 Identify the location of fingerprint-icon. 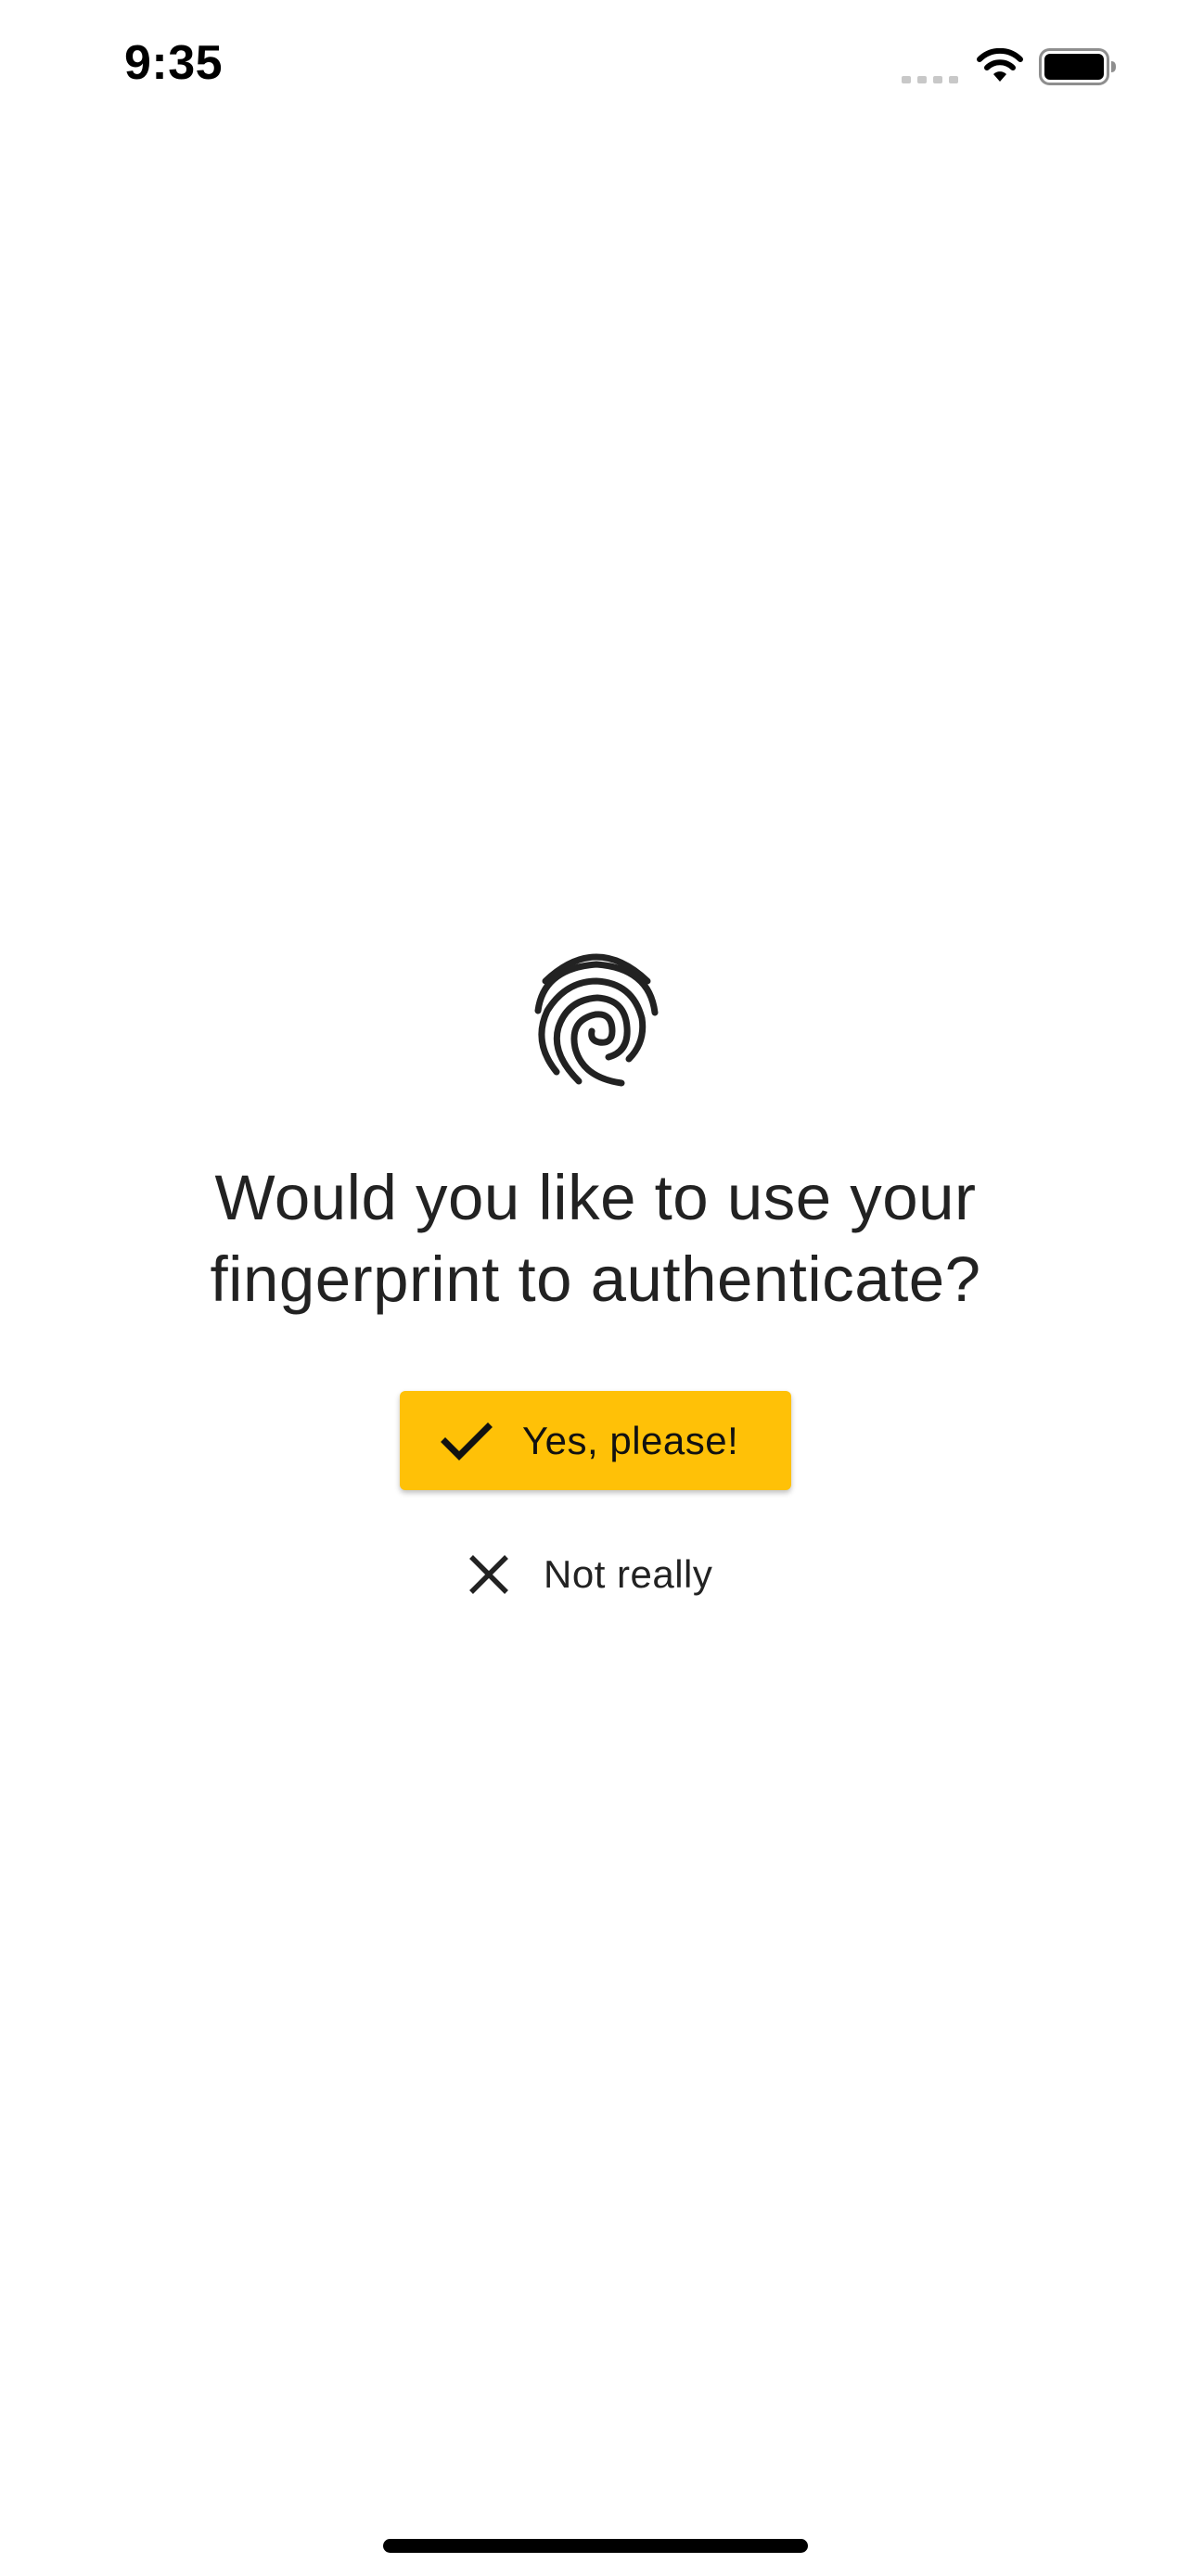
(597, 1020).